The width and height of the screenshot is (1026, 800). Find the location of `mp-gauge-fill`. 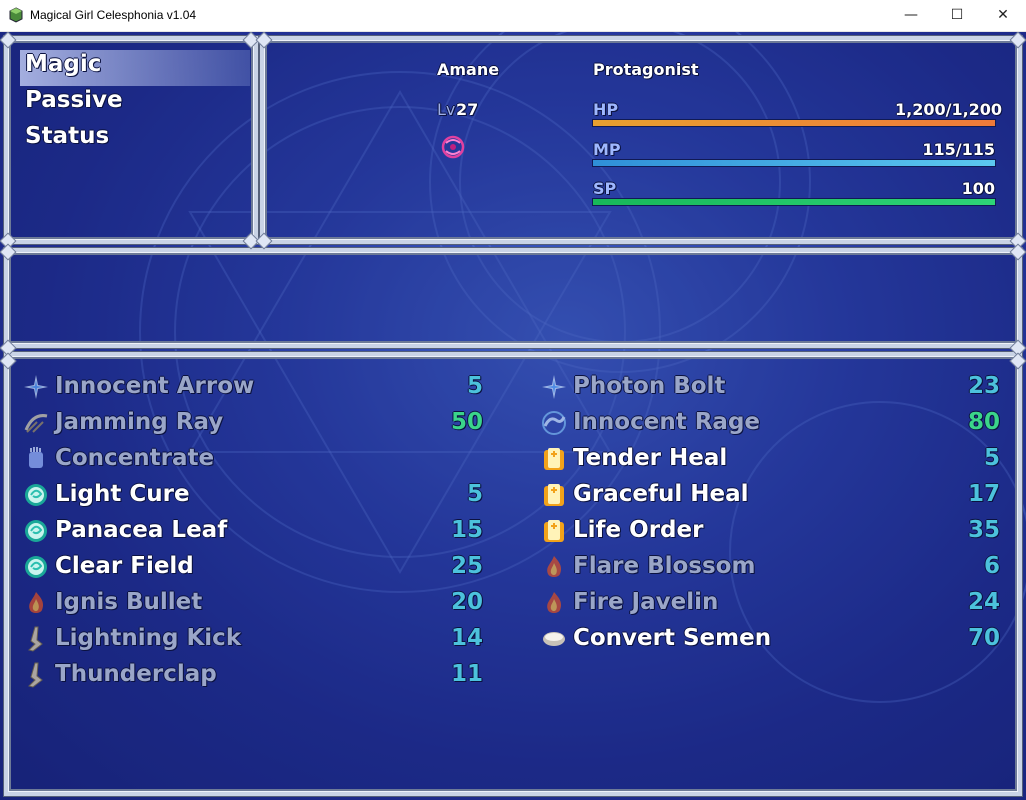

mp-gauge-fill is located at coordinates (794, 163).